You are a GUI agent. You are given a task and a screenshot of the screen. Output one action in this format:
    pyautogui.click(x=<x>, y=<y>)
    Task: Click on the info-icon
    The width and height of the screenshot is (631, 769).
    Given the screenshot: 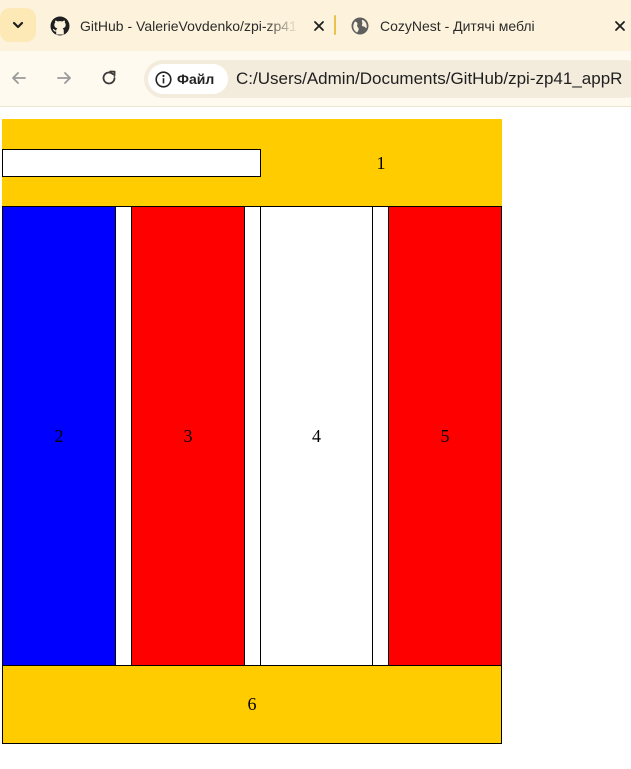 What is the action you would take?
    pyautogui.click(x=163, y=79)
    